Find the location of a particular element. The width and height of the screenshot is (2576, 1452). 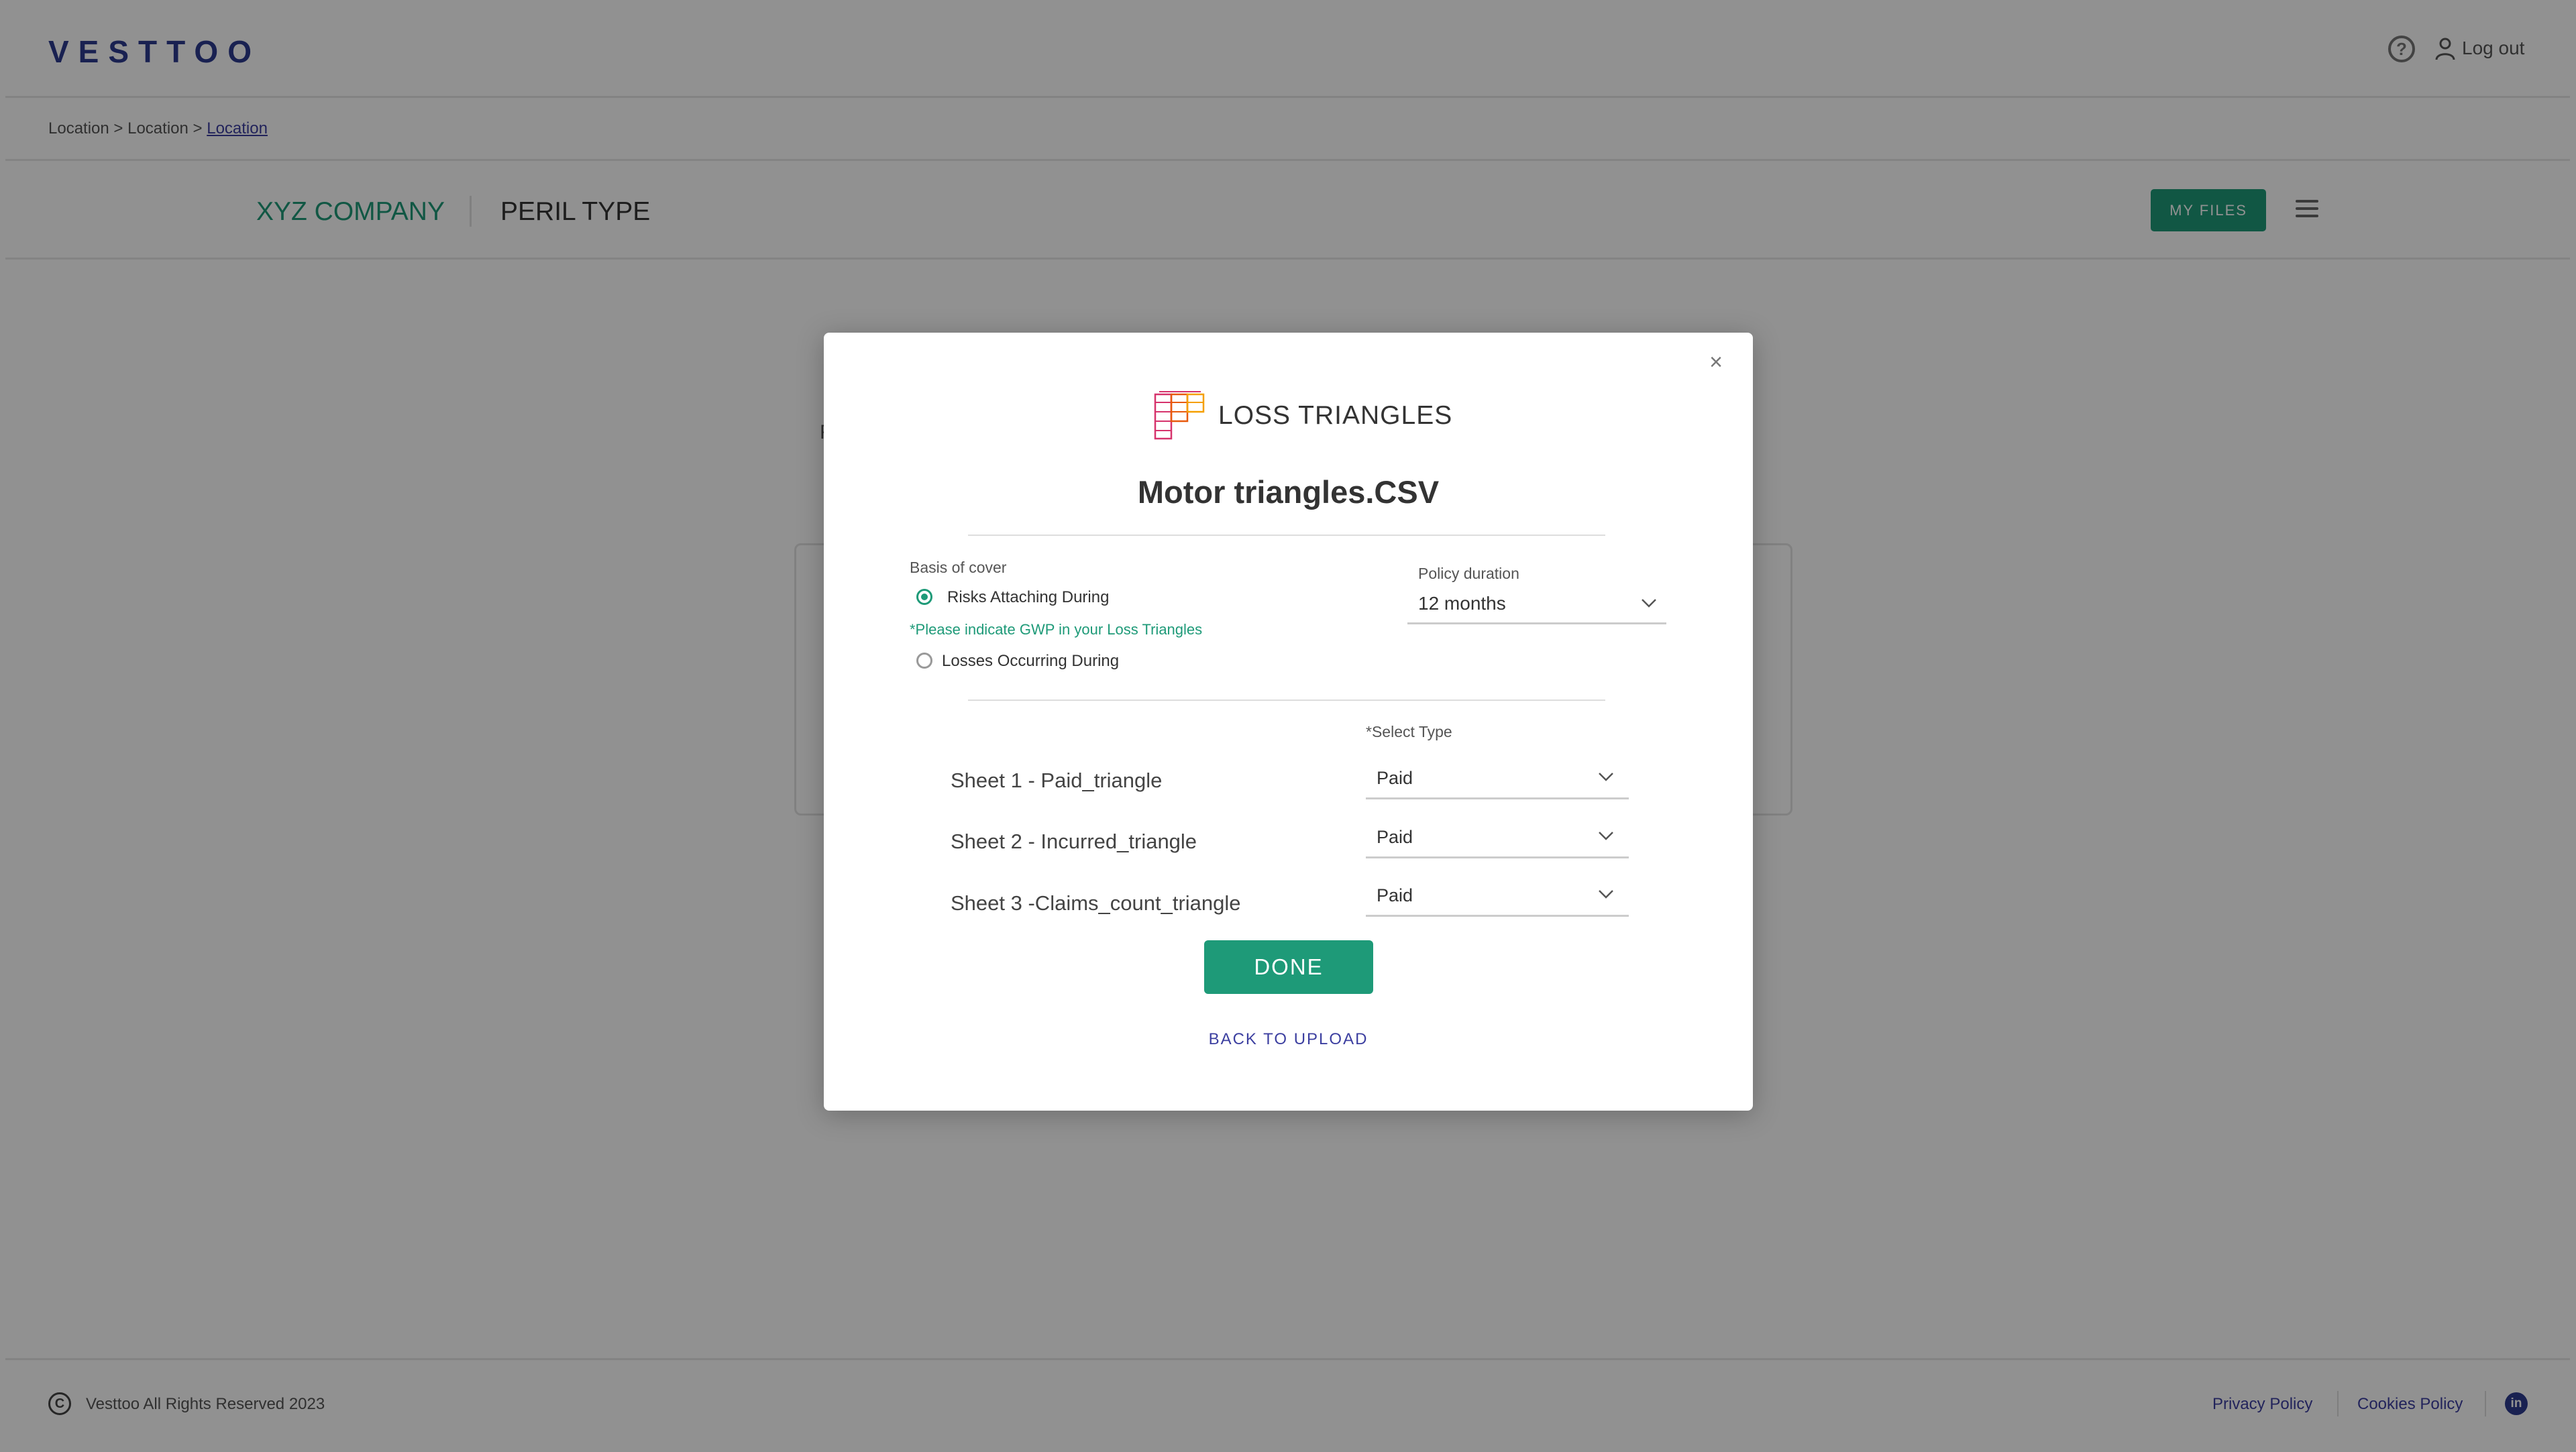

file-name: Motor triangles.CSV is located at coordinates (1288, 492).